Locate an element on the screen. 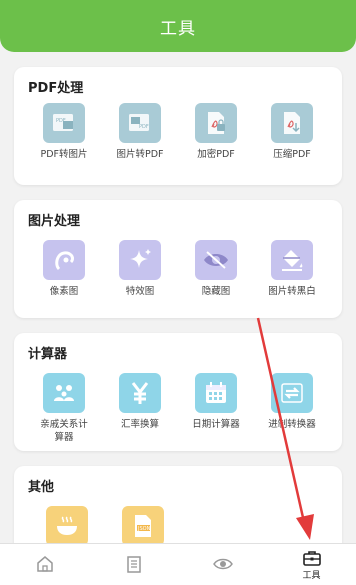 Image resolution: width=356 pixels, height=585 pixels. page-title: 工具 is located at coordinates (178, 28).